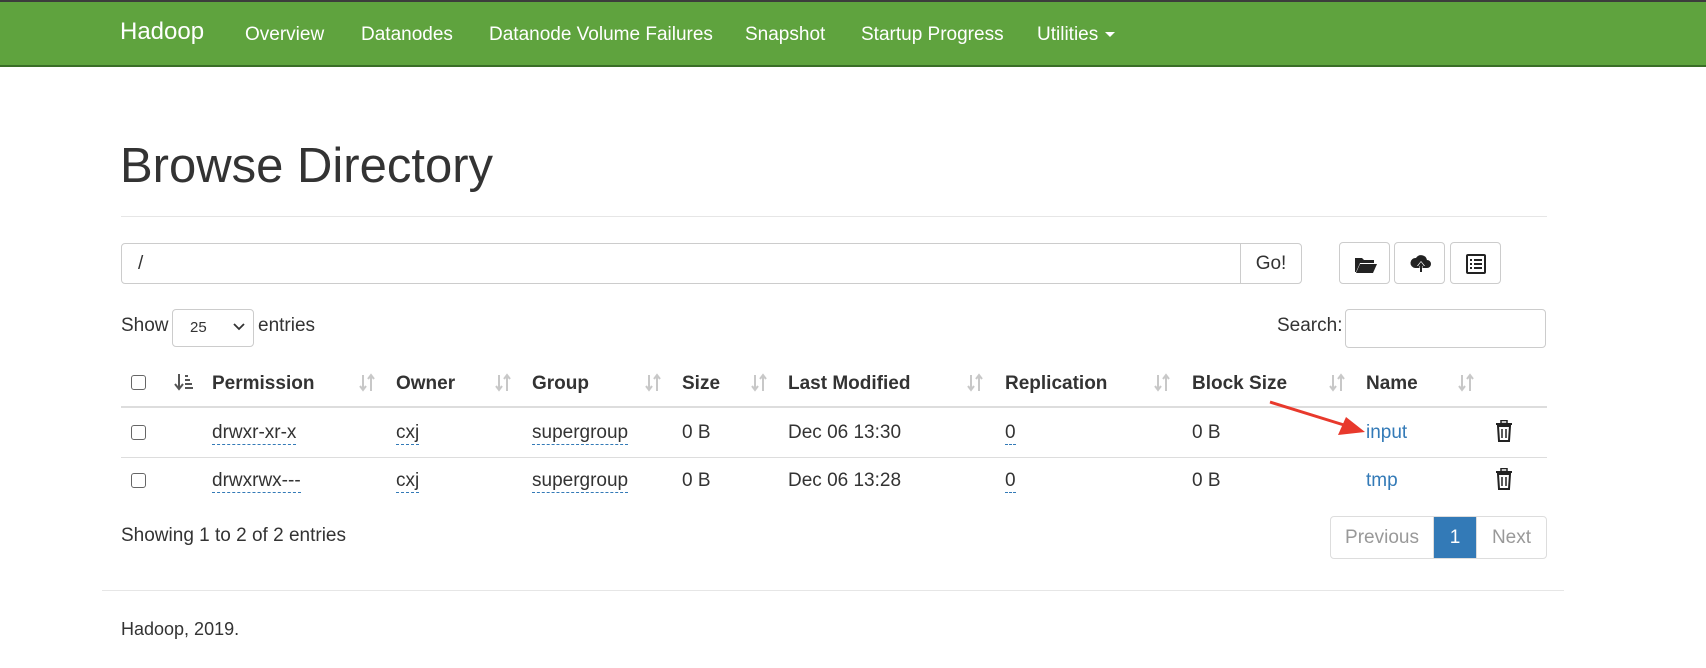 This screenshot has height=668, width=1706. I want to click on column-header-owner: Owner, so click(425, 384).